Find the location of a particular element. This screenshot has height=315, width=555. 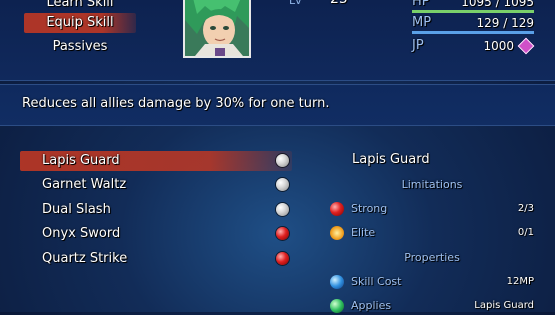

character-portrait is located at coordinates (217, 29).